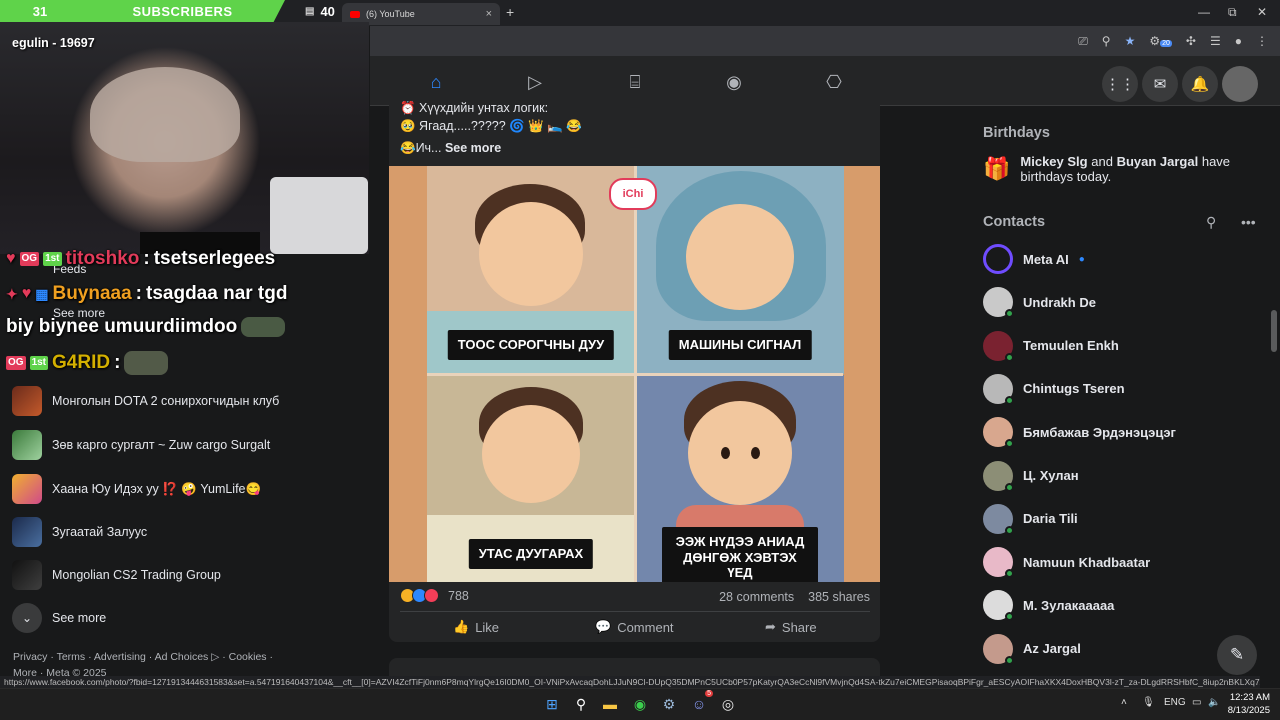  What do you see at coordinates (1099, 432) in the screenshot?
I see `contact-name: Бямбажав Эрдэнэцэцэг` at bounding box center [1099, 432].